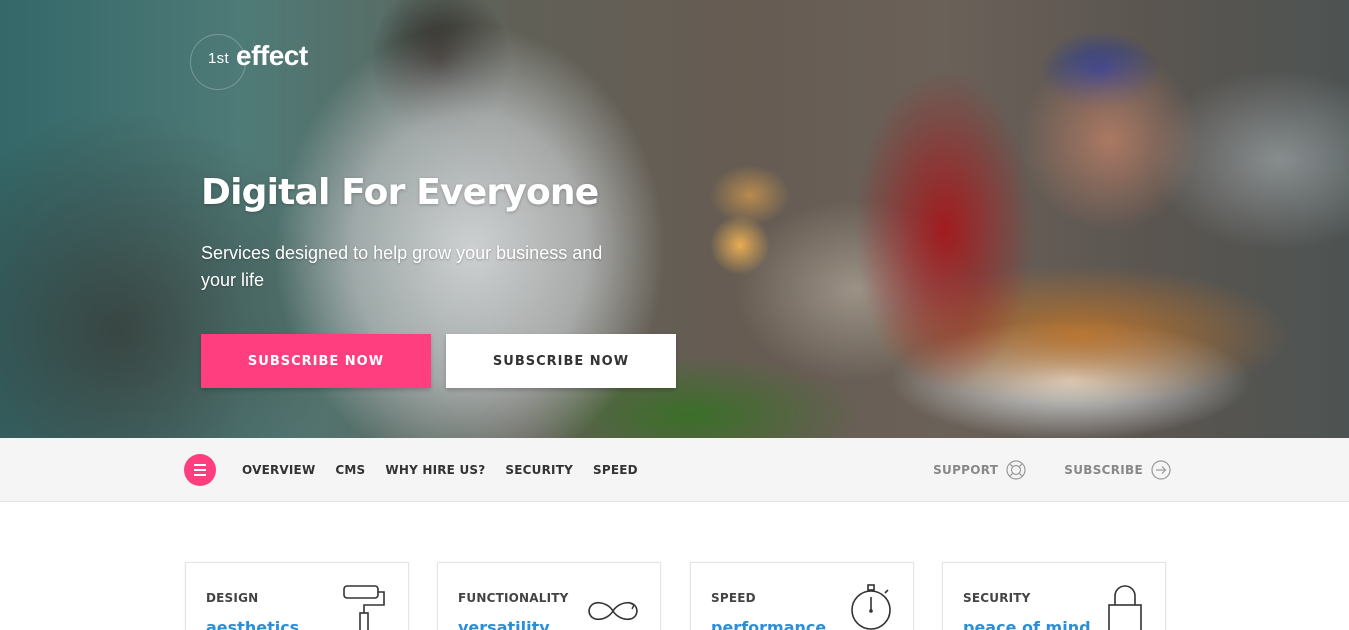 The image size is (1349, 630). I want to click on card-value-link: versatility, so click(504, 624).